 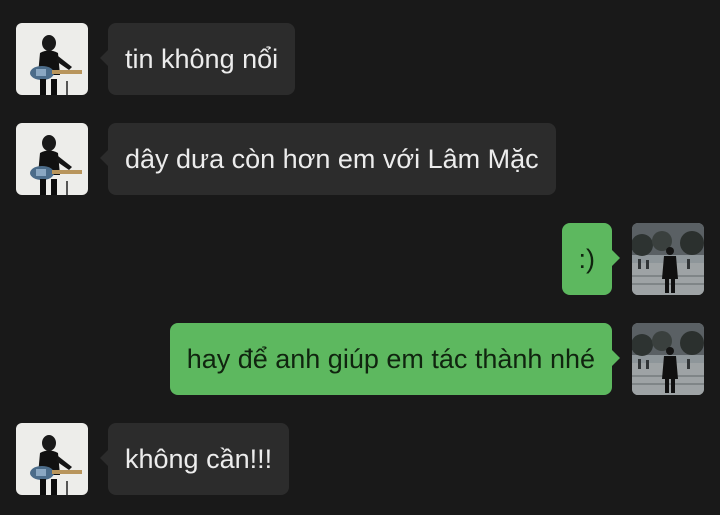 I want to click on message-row-outgoing: hay để anh giúp em tác thành nhé, so click(x=360, y=359).